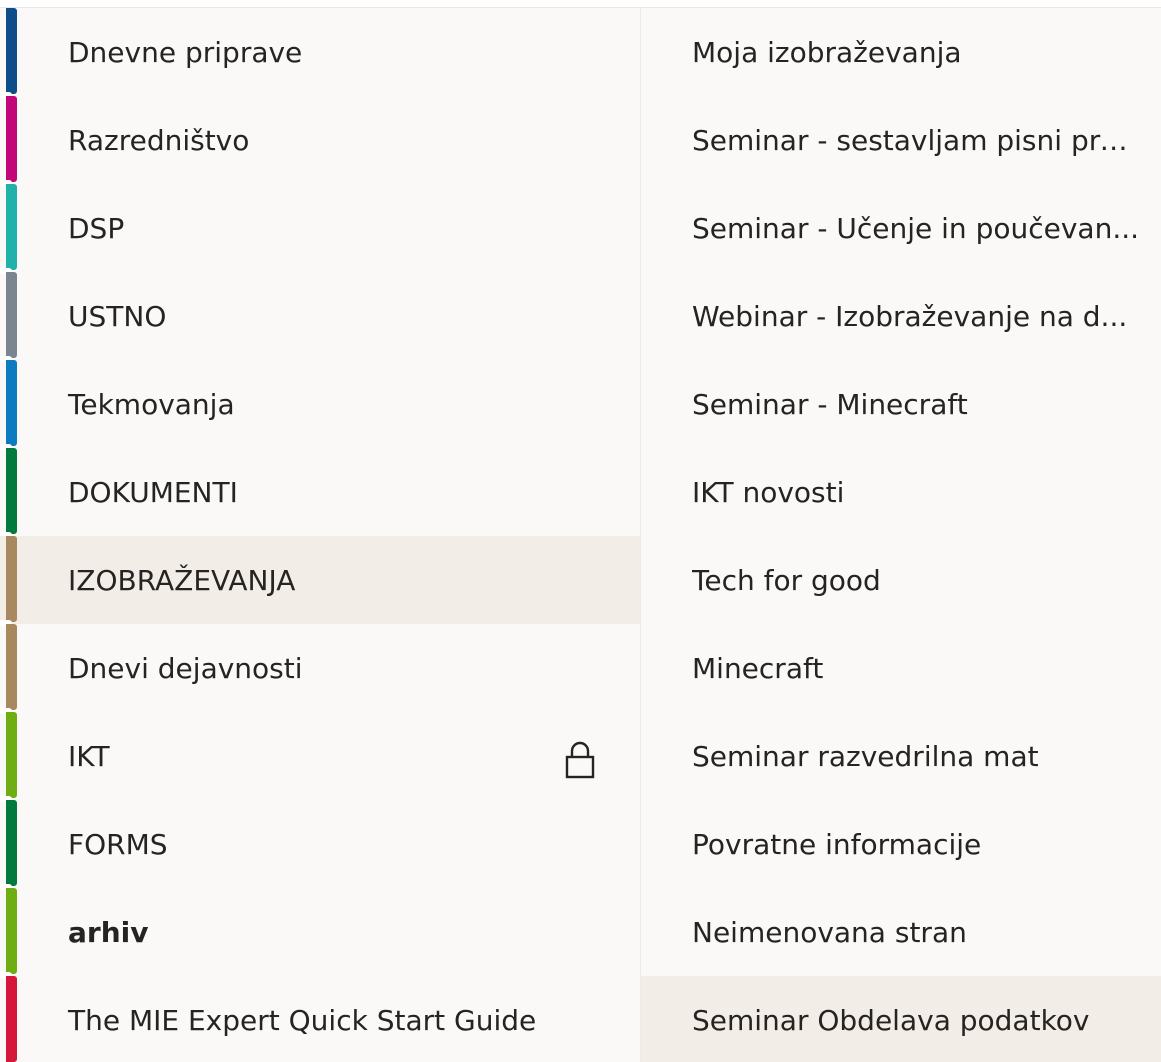 Image resolution: width=1161 pixels, height=1062 pixels. I want to click on section-label: DSP, so click(96, 228).